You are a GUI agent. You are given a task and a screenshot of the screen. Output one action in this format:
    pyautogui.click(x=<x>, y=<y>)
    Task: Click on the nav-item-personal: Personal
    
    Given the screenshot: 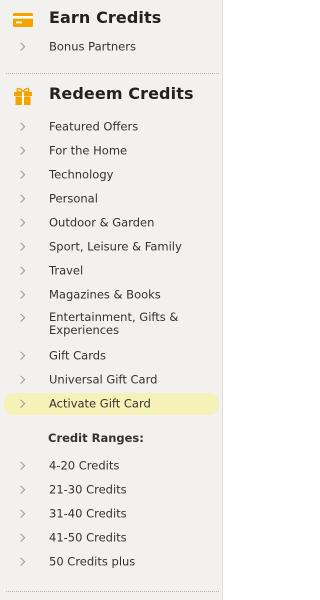 What is the action you would take?
    pyautogui.click(x=111, y=199)
    